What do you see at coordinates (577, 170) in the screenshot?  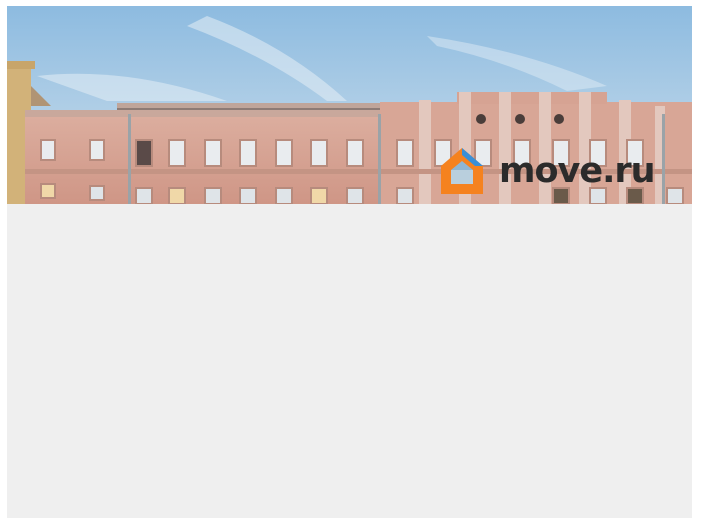 I see `brand-text: move.ru` at bounding box center [577, 170].